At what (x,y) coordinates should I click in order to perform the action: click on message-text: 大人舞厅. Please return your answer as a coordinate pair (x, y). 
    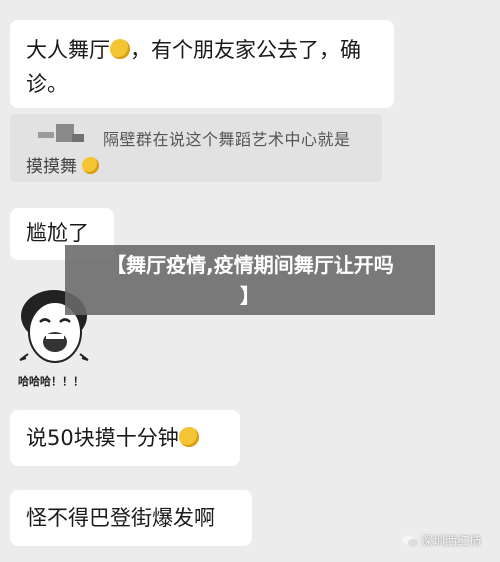
    Looking at the image, I should click on (68, 50).